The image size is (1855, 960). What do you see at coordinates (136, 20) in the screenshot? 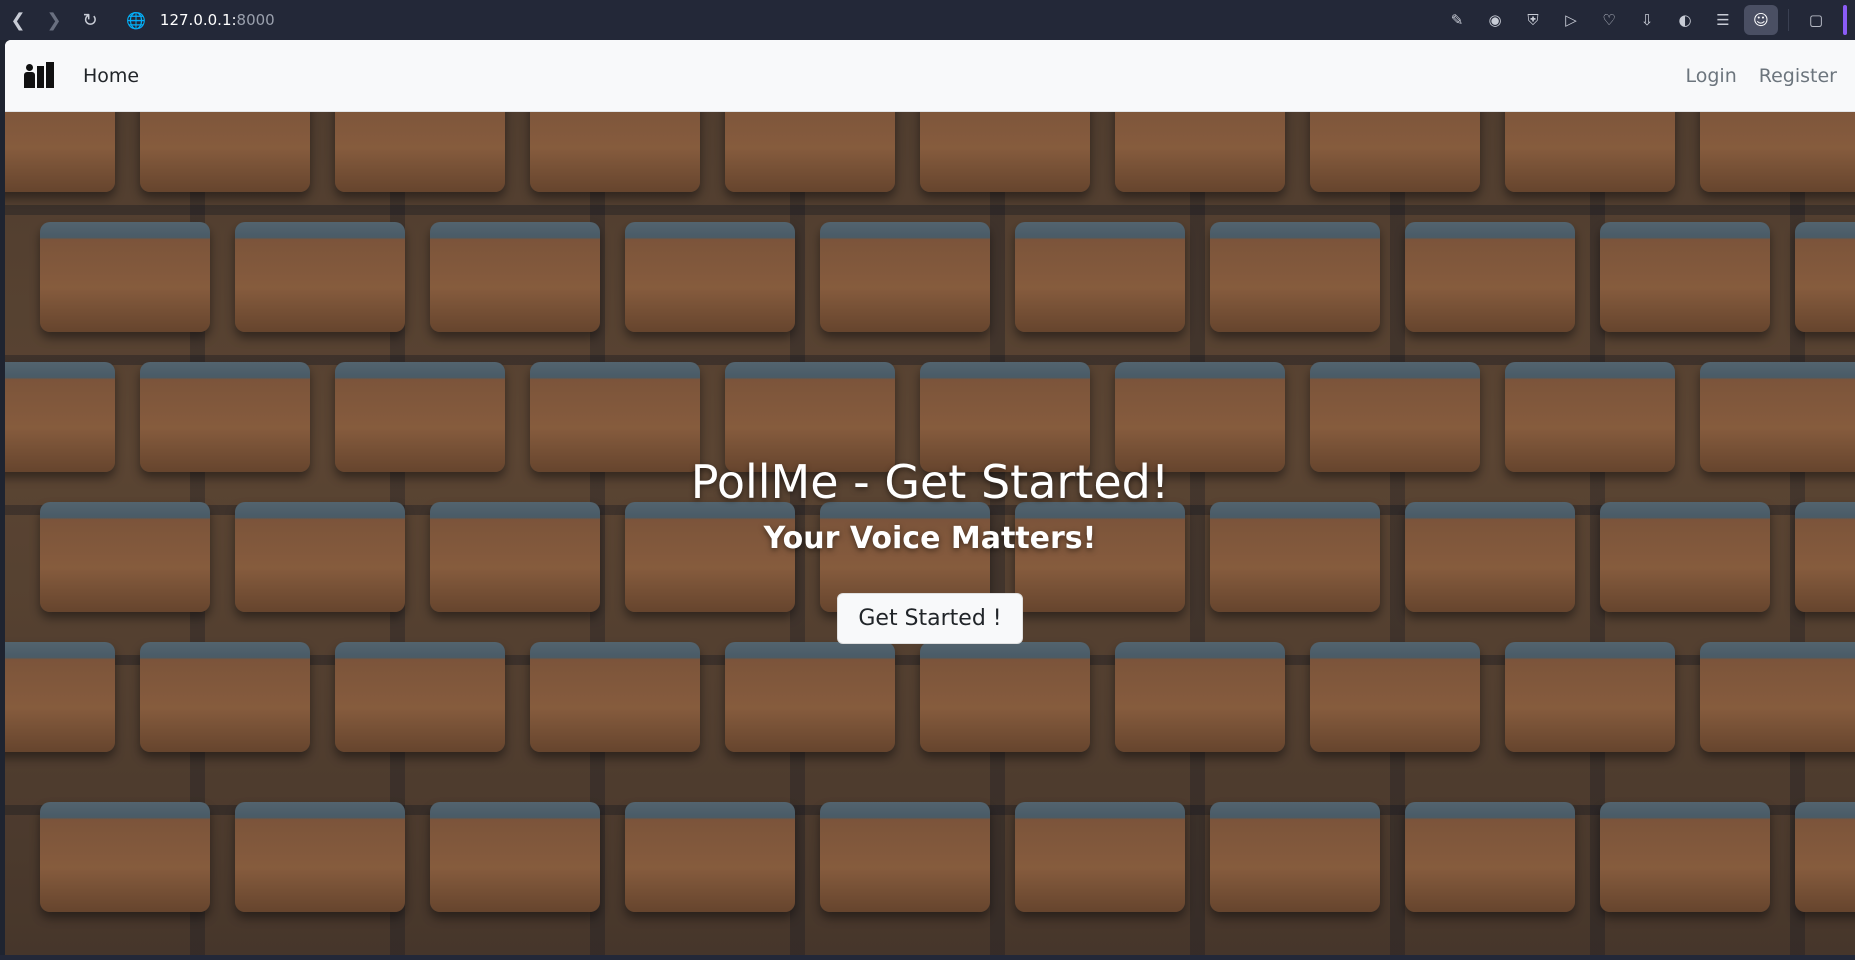
I see `globe-icon: 🌐` at bounding box center [136, 20].